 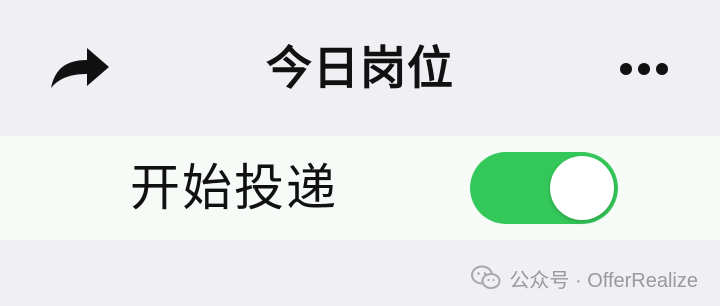 I want to click on watermark: 公众号 · OfferRealize, so click(x=584, y=278).